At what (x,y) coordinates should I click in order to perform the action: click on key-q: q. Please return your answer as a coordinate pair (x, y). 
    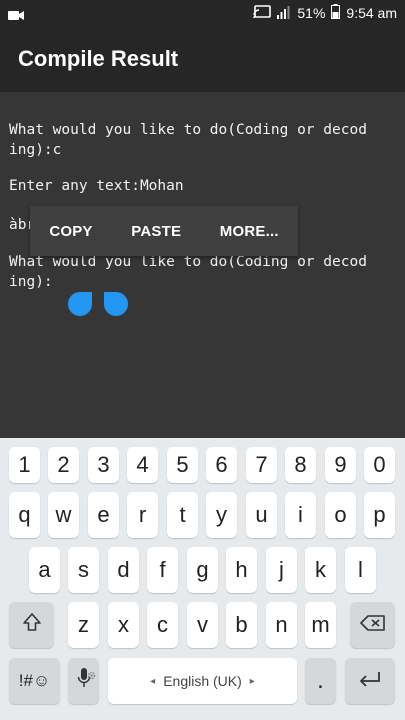
    Looking at the image, I should click on (24, 515).